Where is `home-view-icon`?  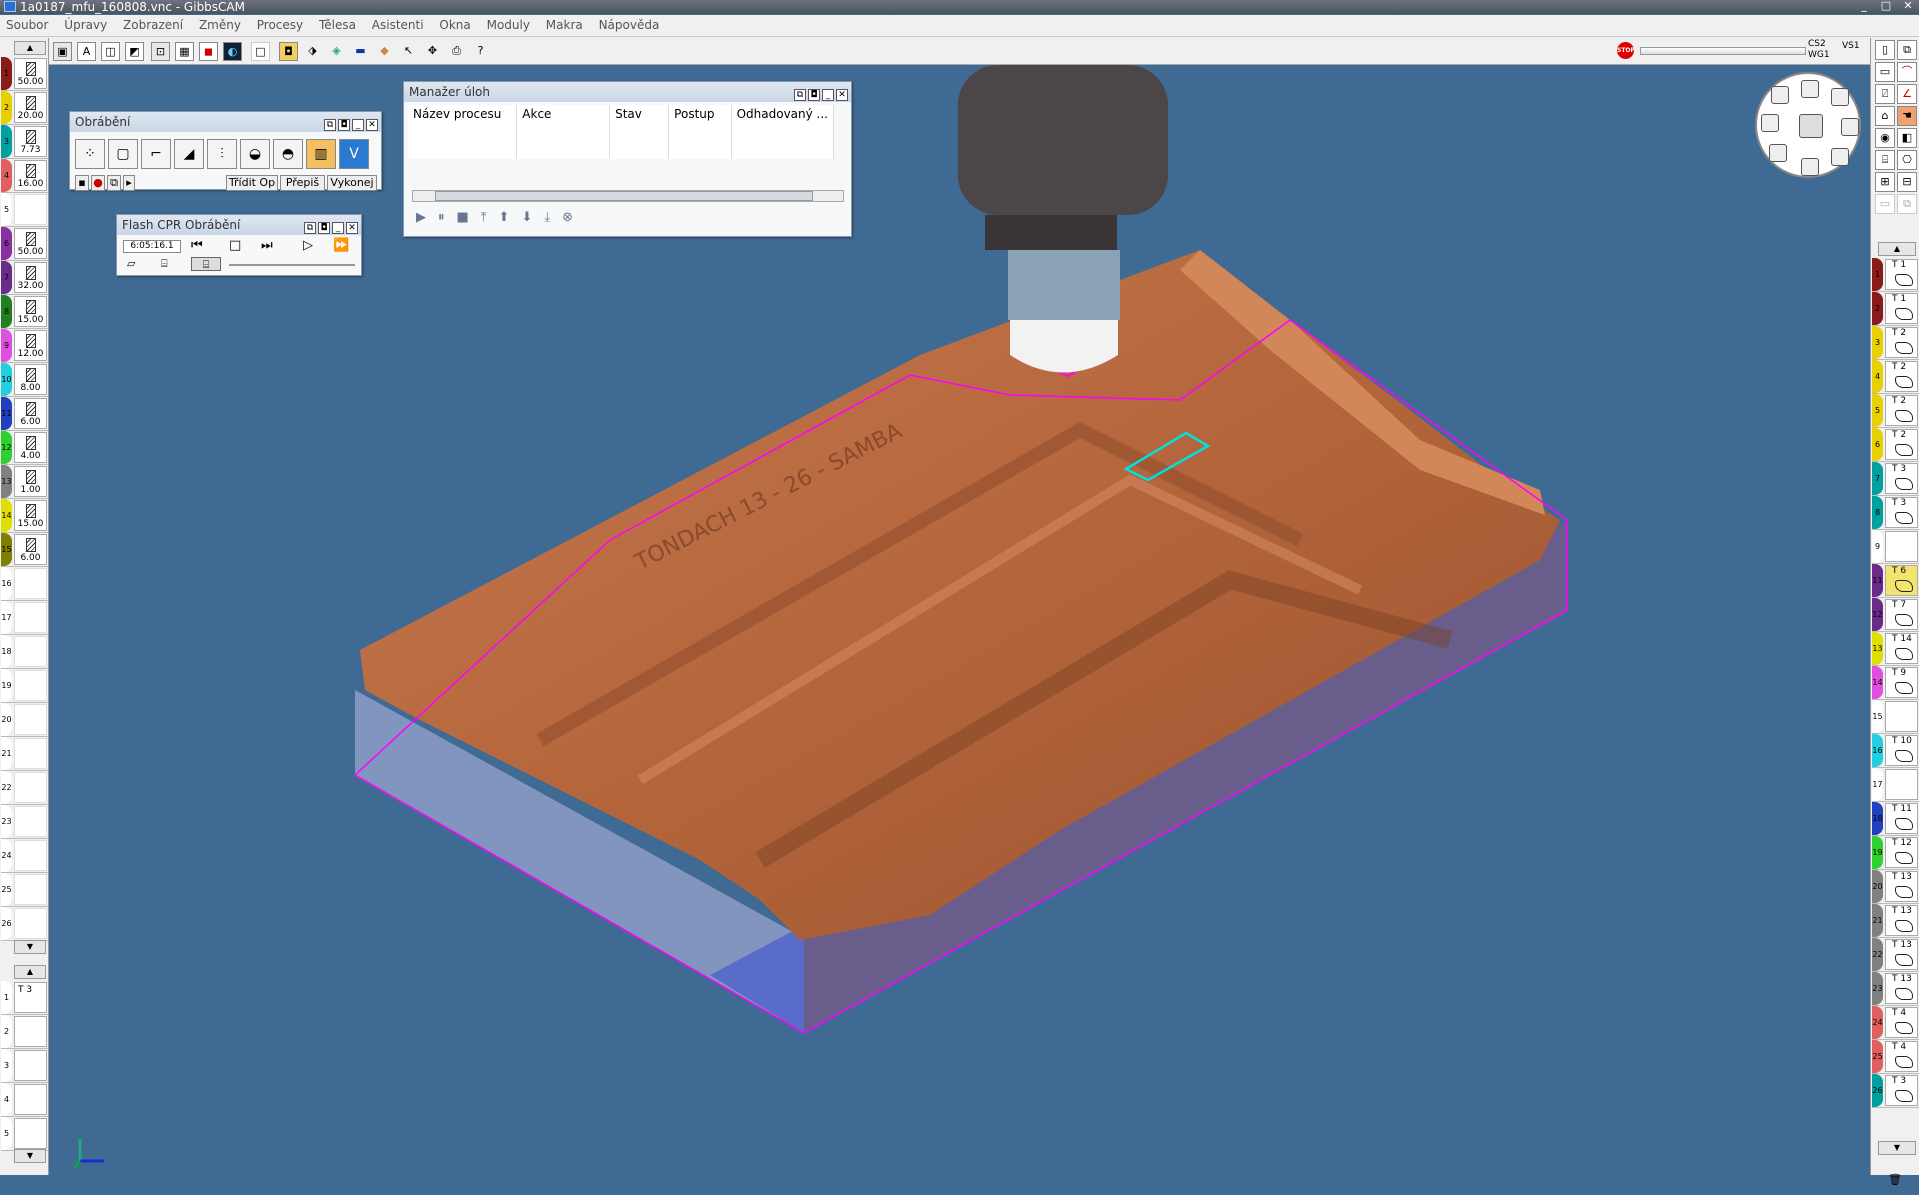
home-view-icon is located at coordinates (1810, 89).